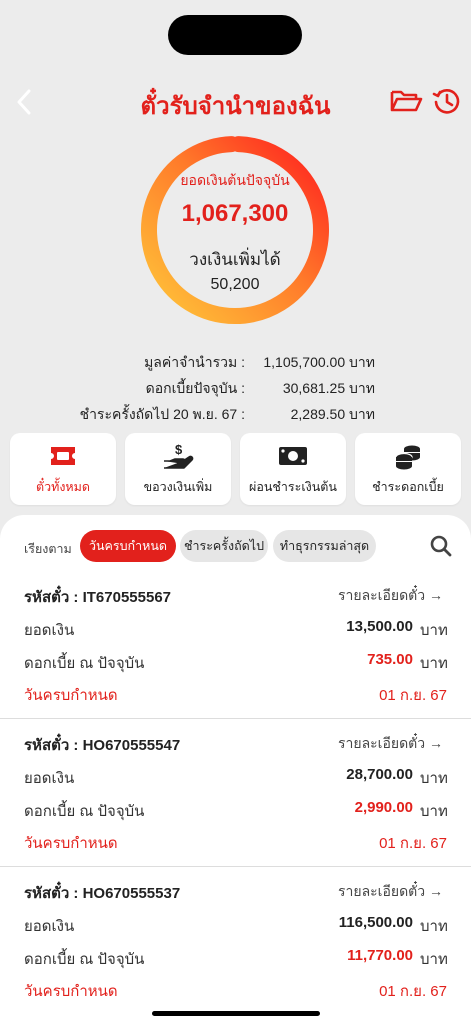  I want to click on extra-credit-label: วงเงินเพิ่มได้, so click(235, 259).